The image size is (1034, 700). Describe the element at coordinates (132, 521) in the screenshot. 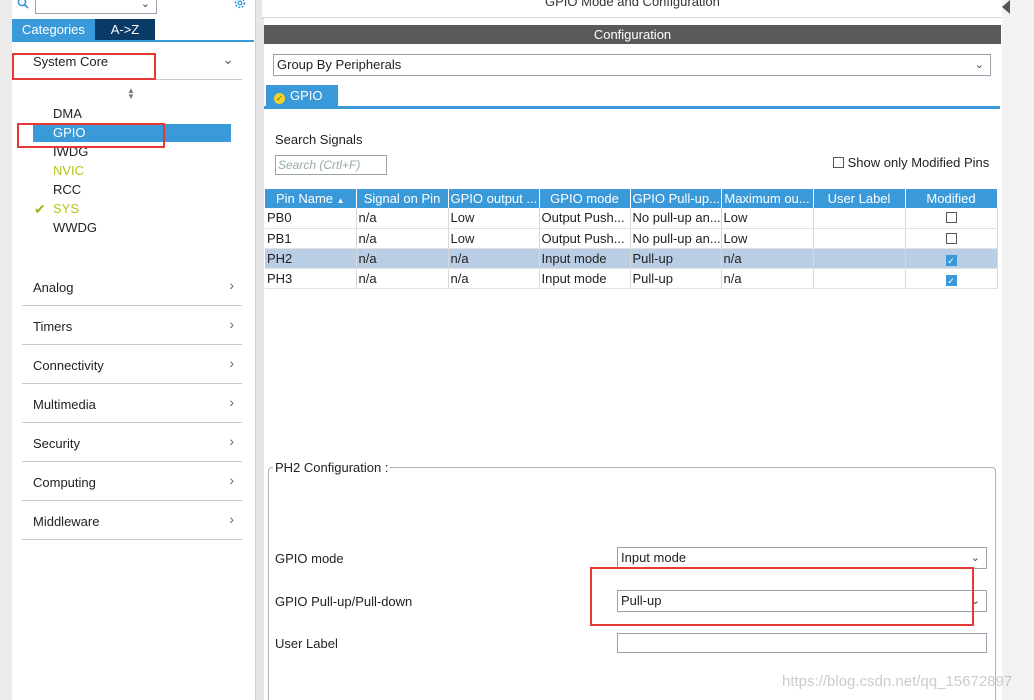

I see `group-middleware: Middleware ›` at that location.